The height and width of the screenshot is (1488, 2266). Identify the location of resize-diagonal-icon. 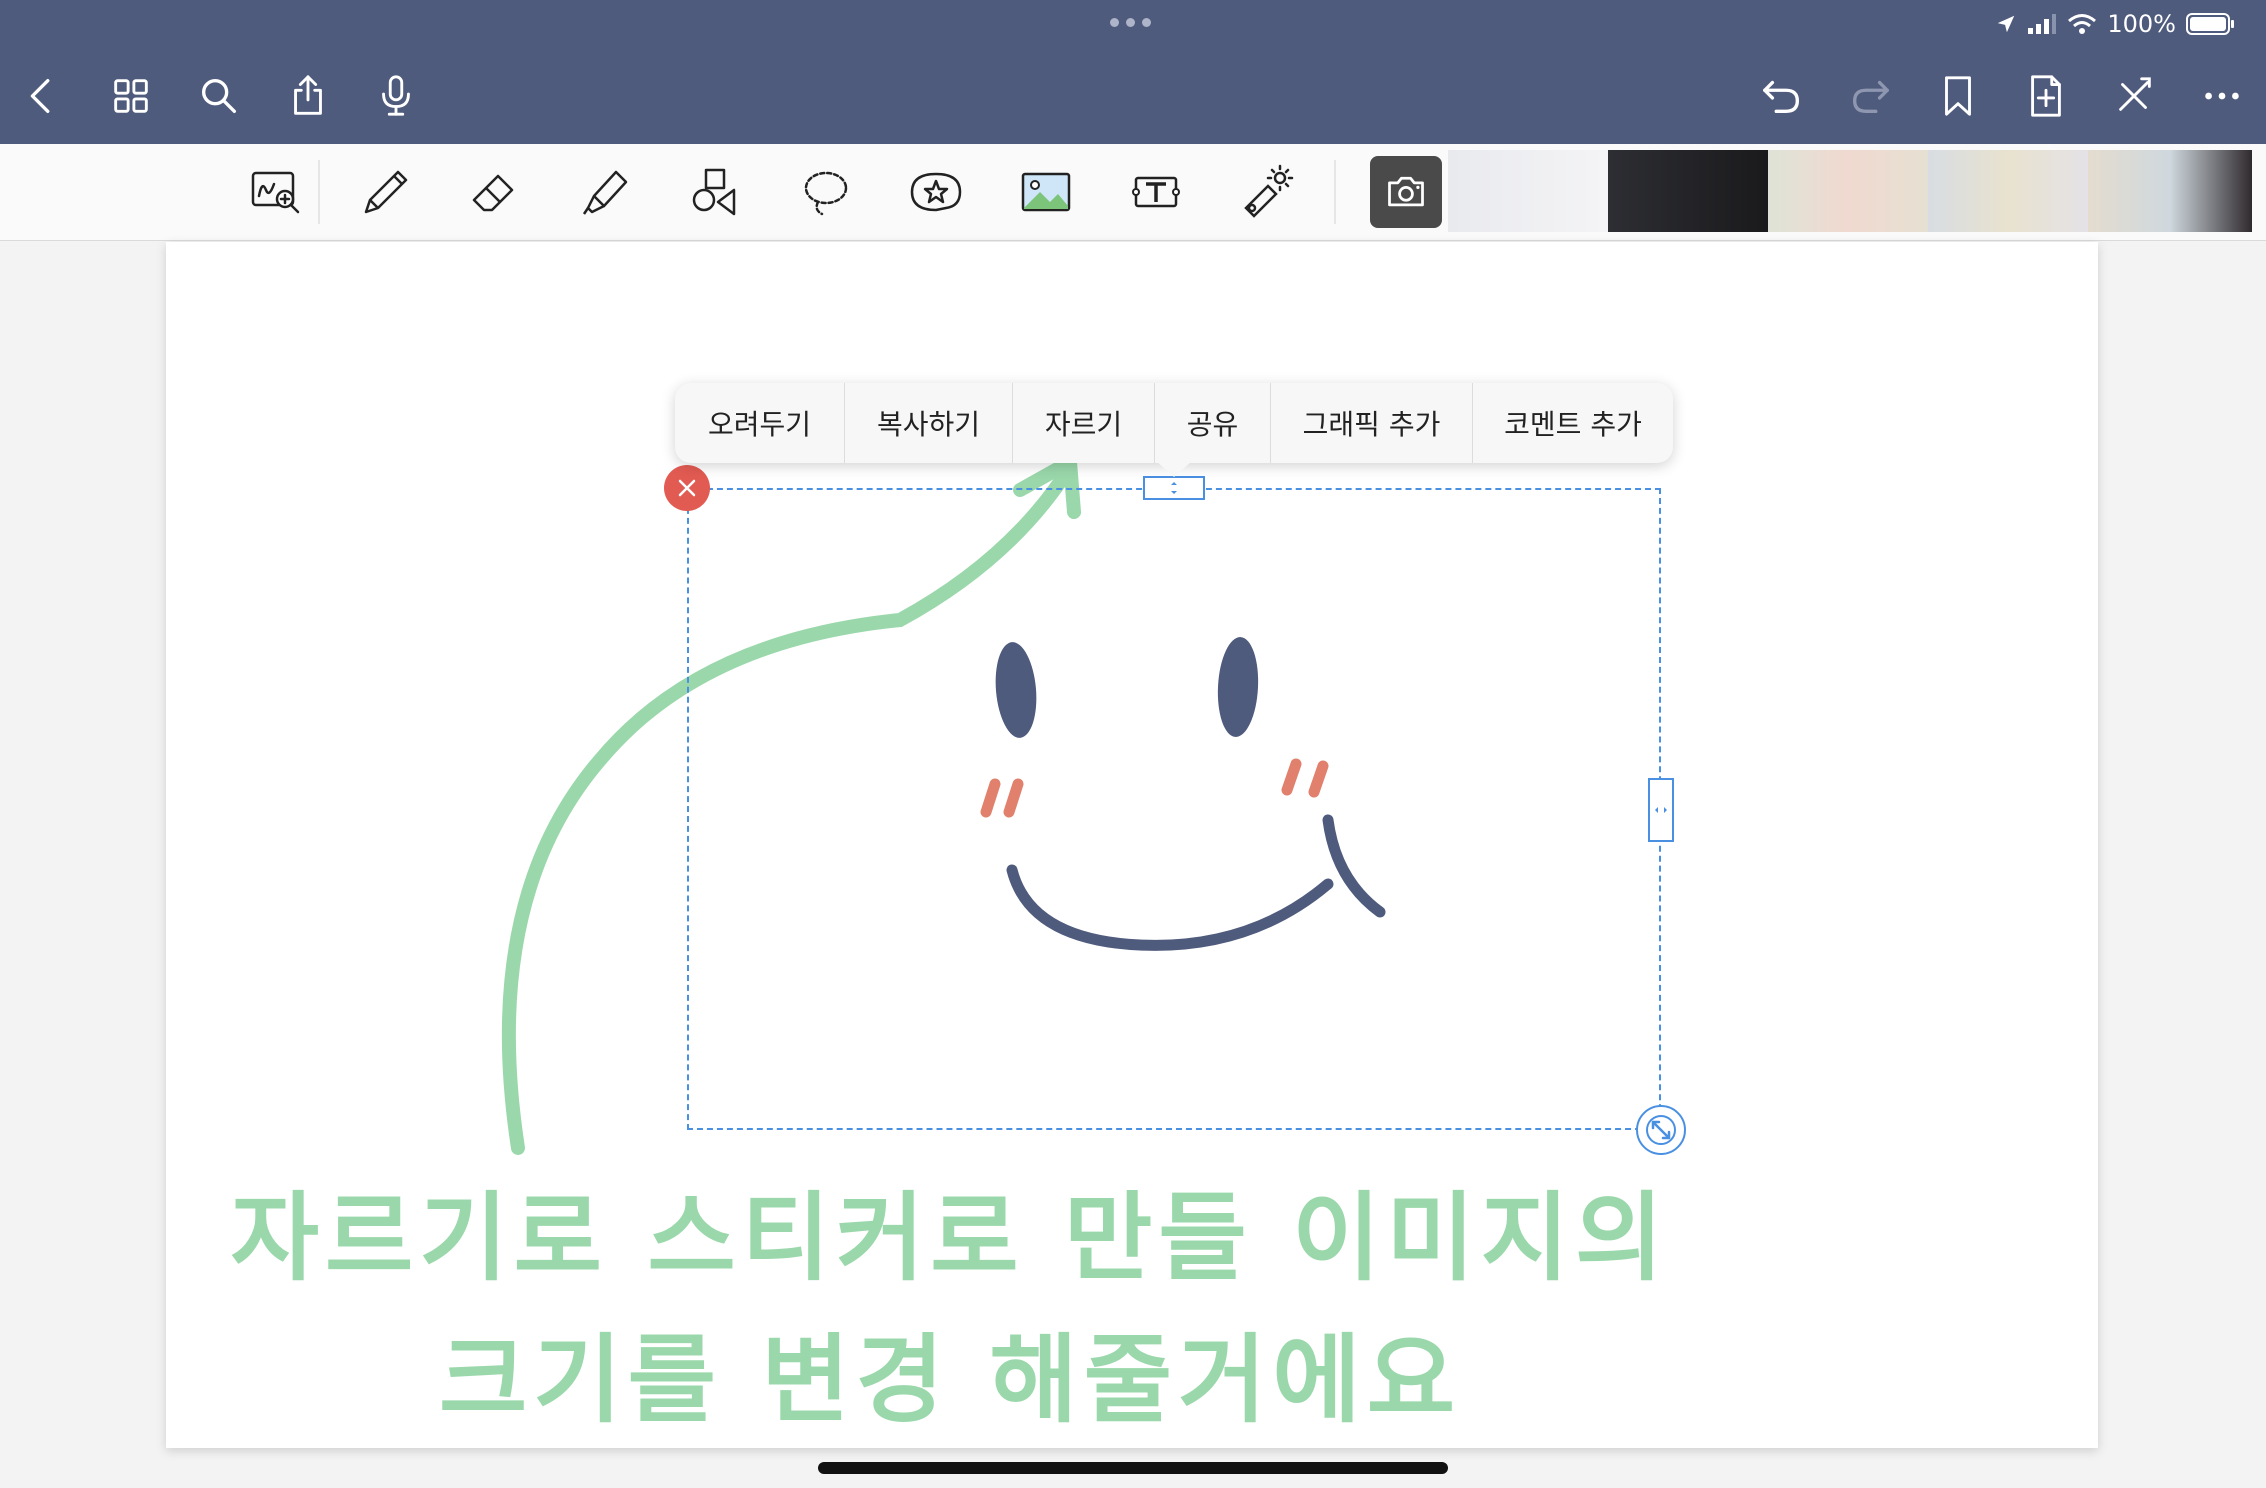
(1661, 1130).